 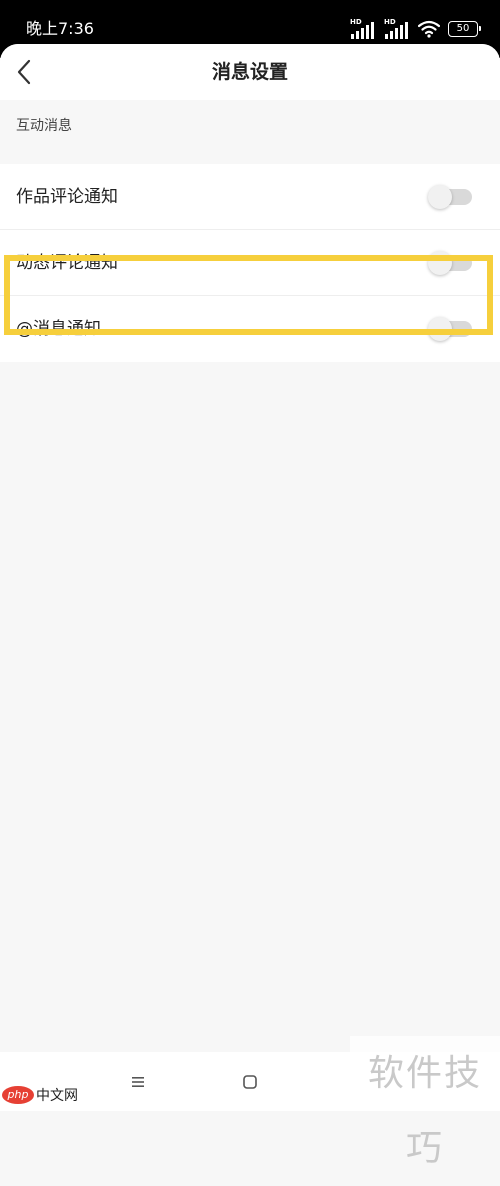 I want to click on setting-row-feed-comment: 动态评论通知, so click(x=250, y=263).